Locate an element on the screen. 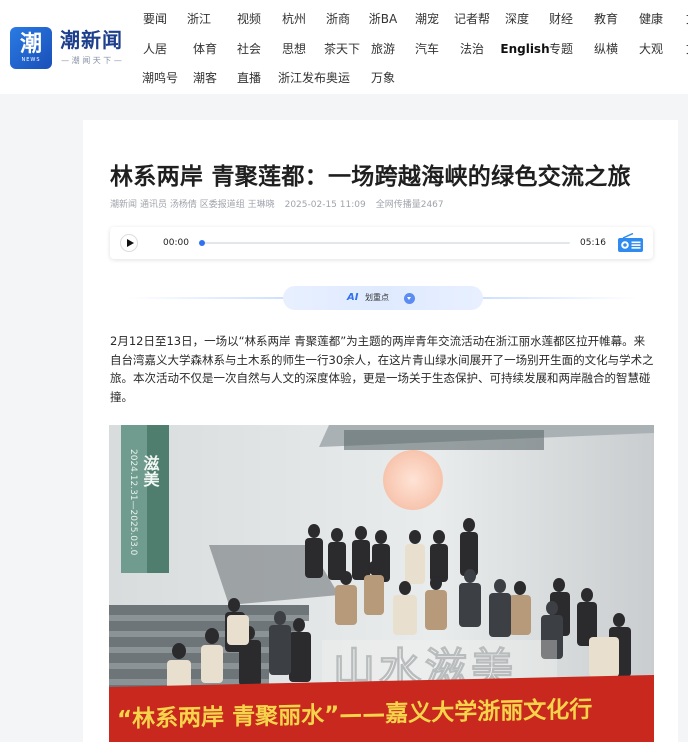  nav-item: 思想 is located at coordinates (294, 49).